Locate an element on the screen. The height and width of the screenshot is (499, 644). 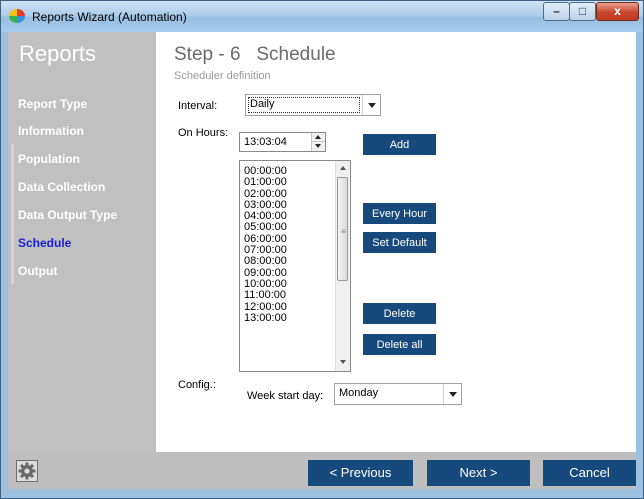
cancel-button: Cancel is located at coordinates (589, 473).